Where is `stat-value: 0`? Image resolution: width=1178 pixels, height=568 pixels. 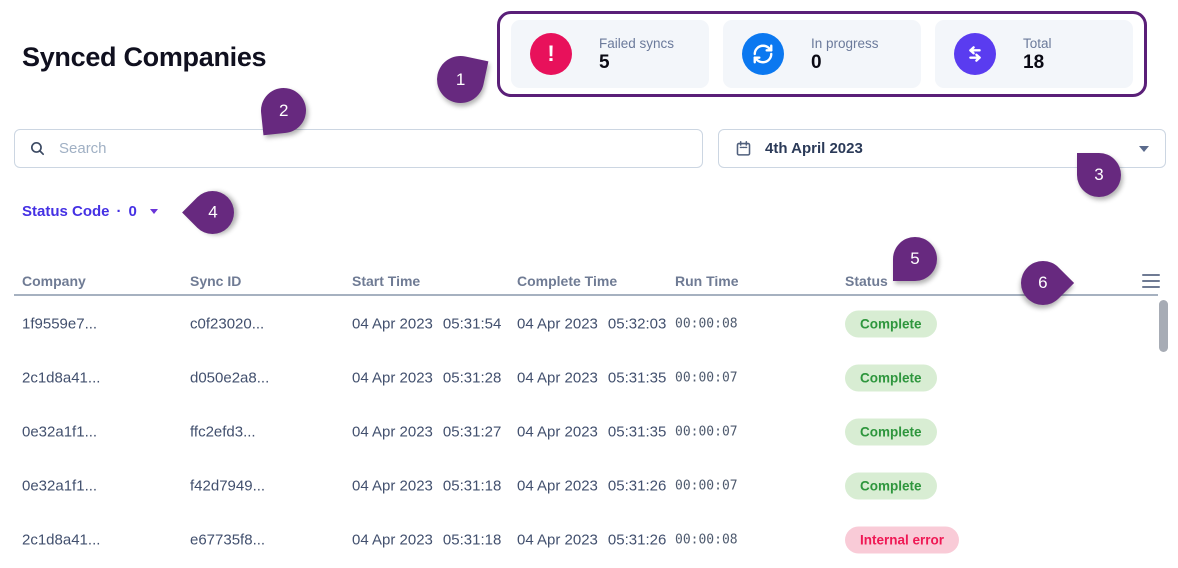 stat-value: 0 is located at coordinates (816, 62).